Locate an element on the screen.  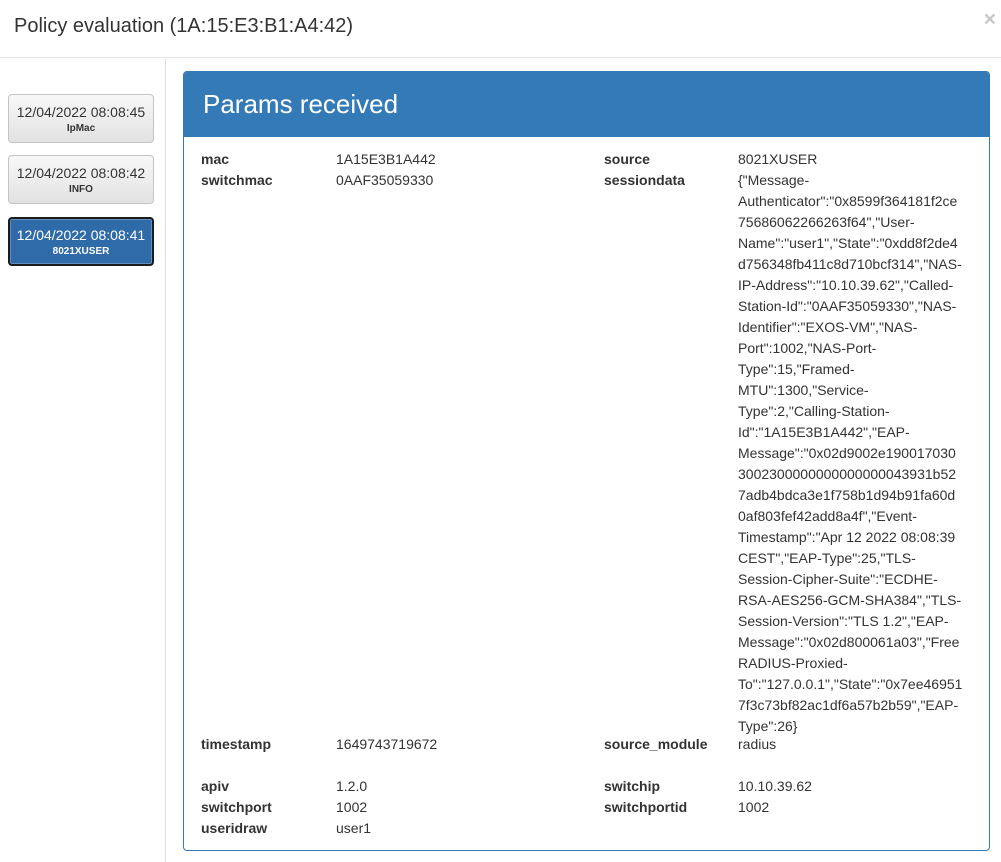
sessiondata-line: 0af803fef42add8a4f","Event- is located at coordinates (827, 516).